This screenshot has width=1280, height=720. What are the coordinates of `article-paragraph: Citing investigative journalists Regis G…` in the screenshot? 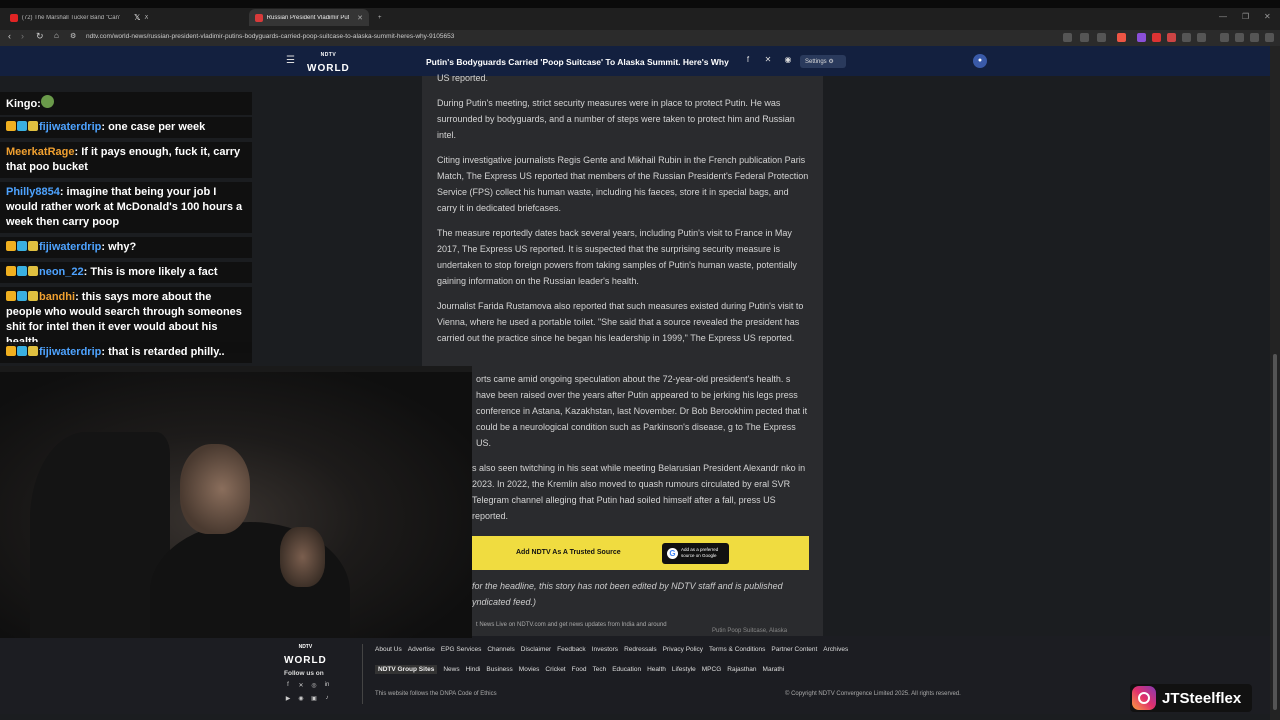 It's located at (623, 184).